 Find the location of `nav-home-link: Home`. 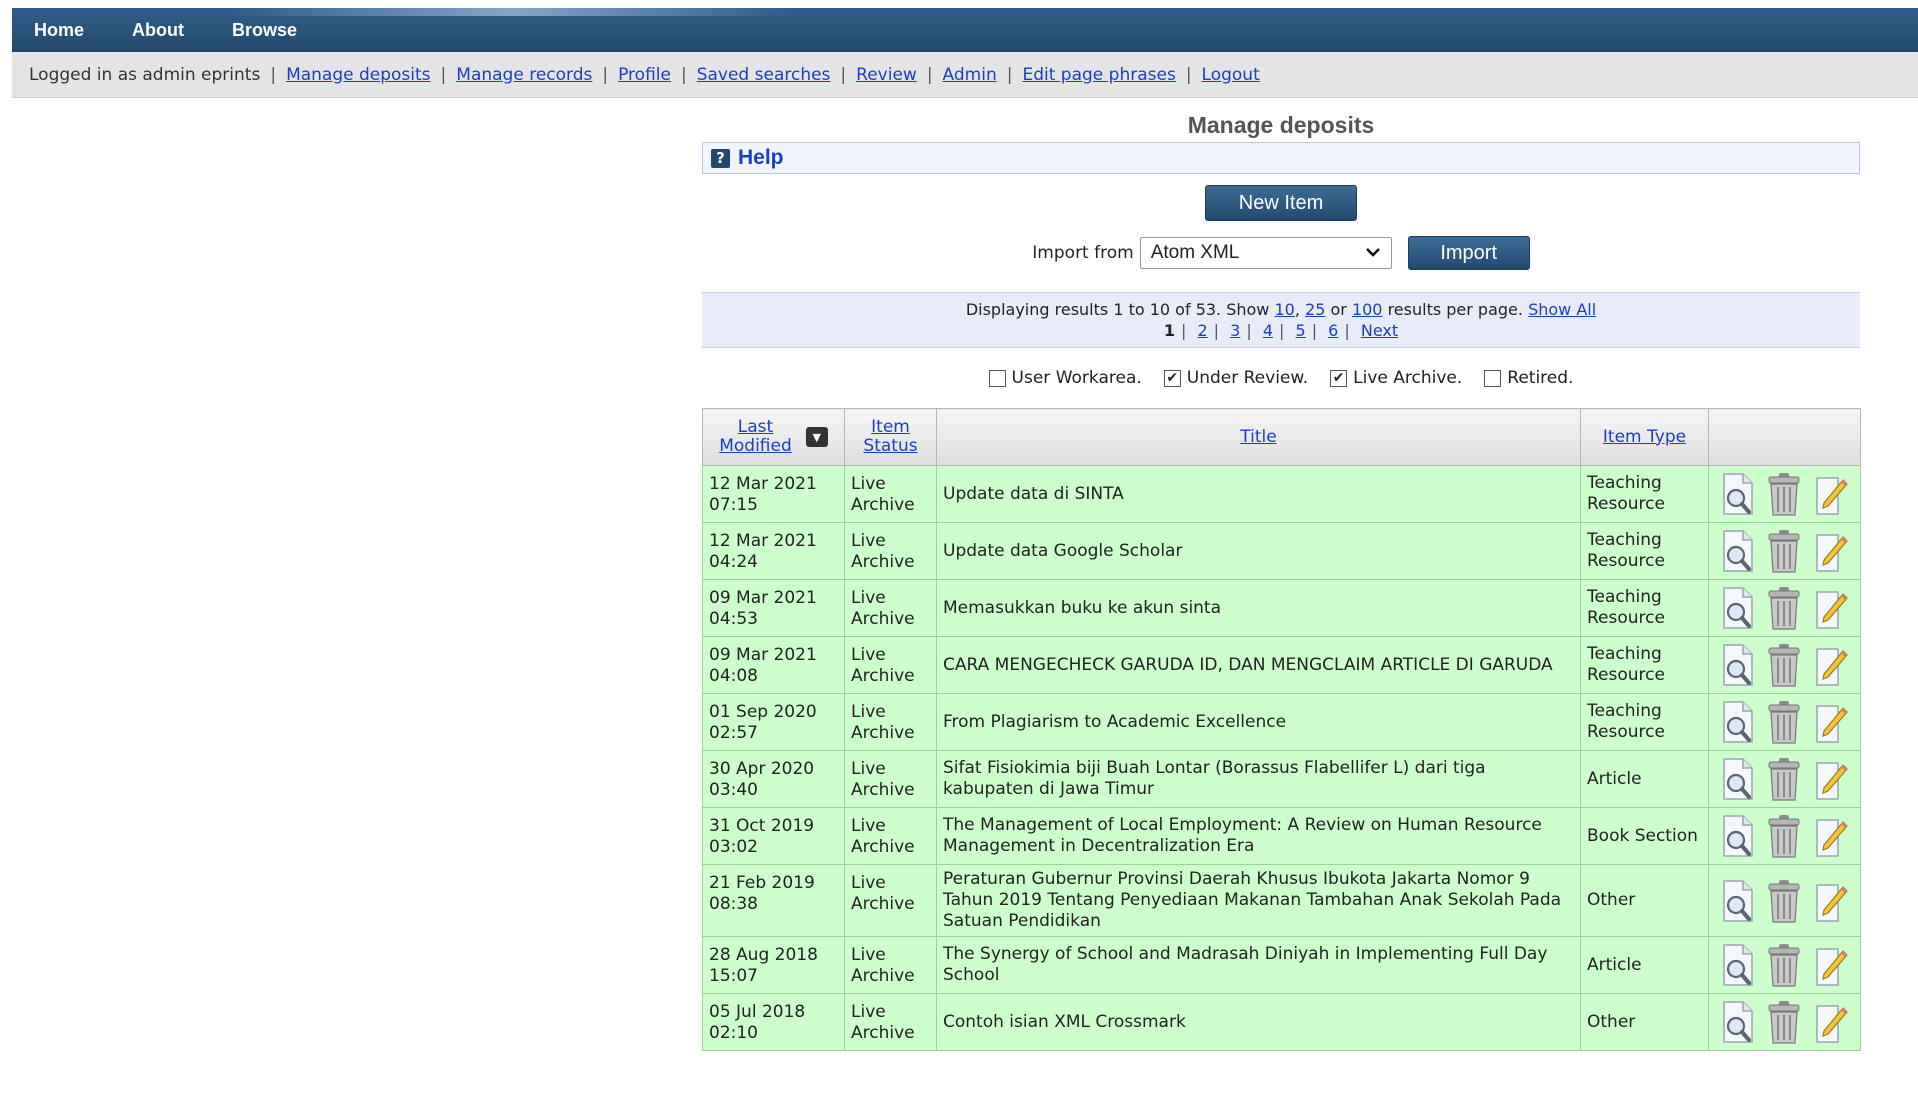

nav-home-link: Home is located at coordinates (59, 30).